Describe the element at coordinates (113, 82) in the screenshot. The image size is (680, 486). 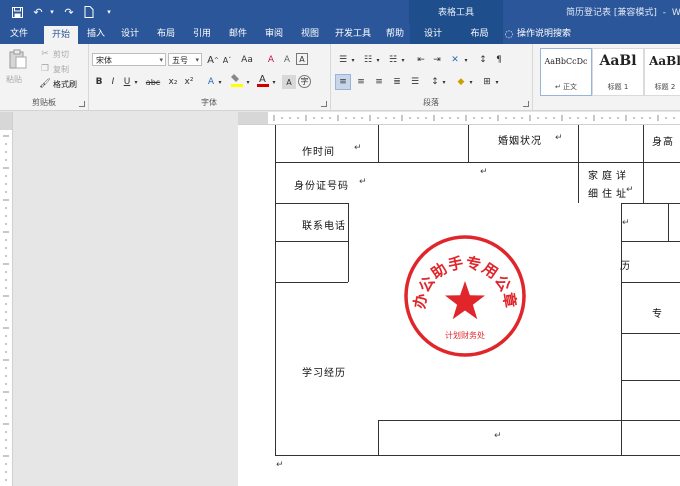
I see `italic-icon: I` at that location.